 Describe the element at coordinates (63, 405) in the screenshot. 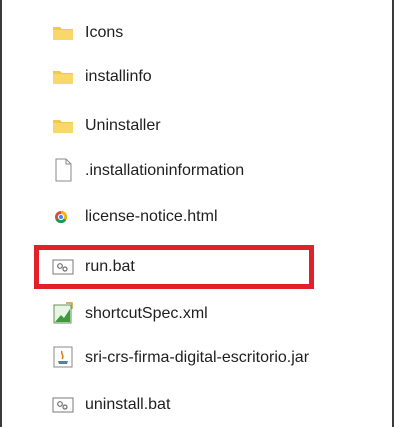

I see `batch-file-icon` at that location.